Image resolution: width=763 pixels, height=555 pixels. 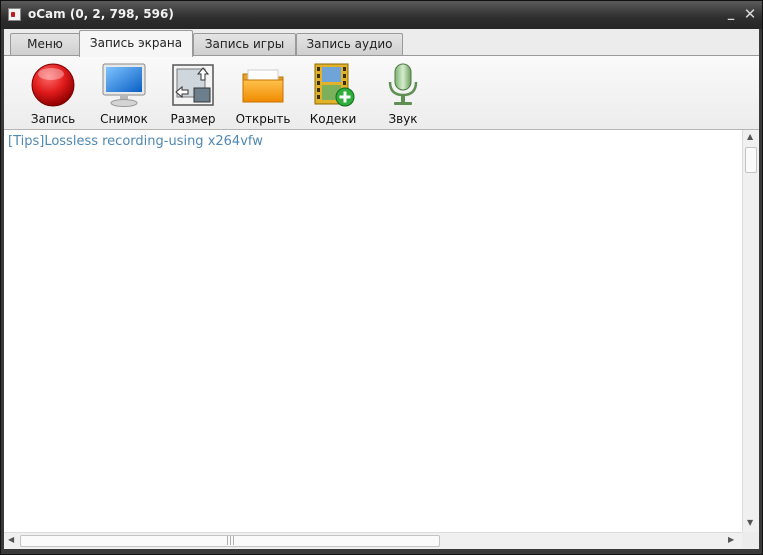 What do you see at coordinates (349, 44) in the screenshot?
I see `tab-audio-recording: Запись аудио` at bounding box center [349, 44].